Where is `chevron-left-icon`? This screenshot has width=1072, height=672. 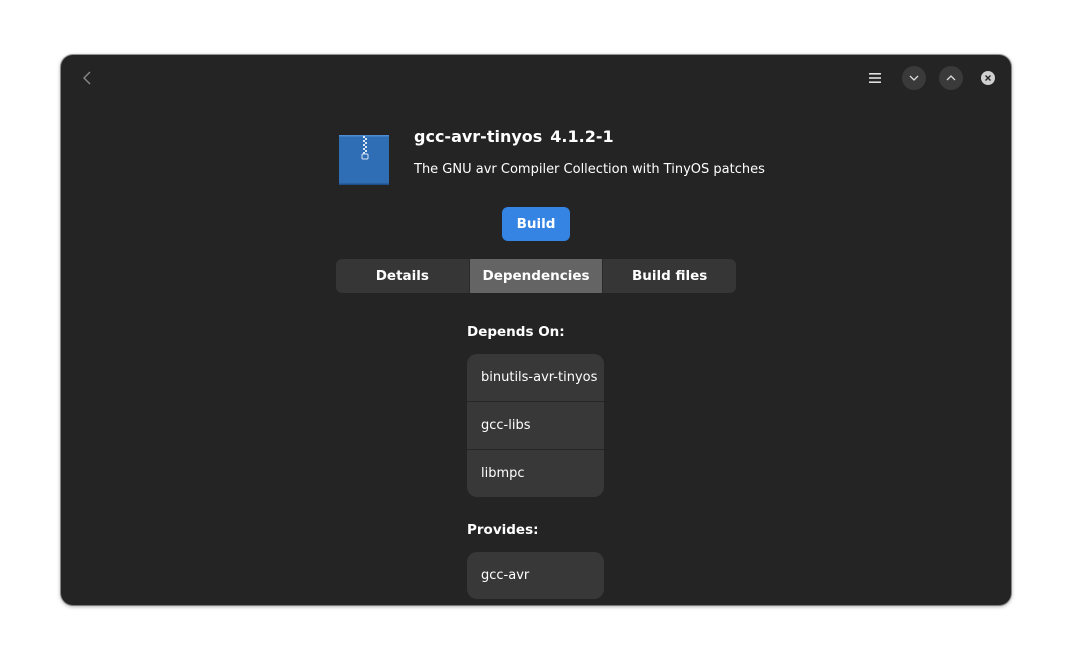
chevron-left-icon is located at coordinates (87, 78).